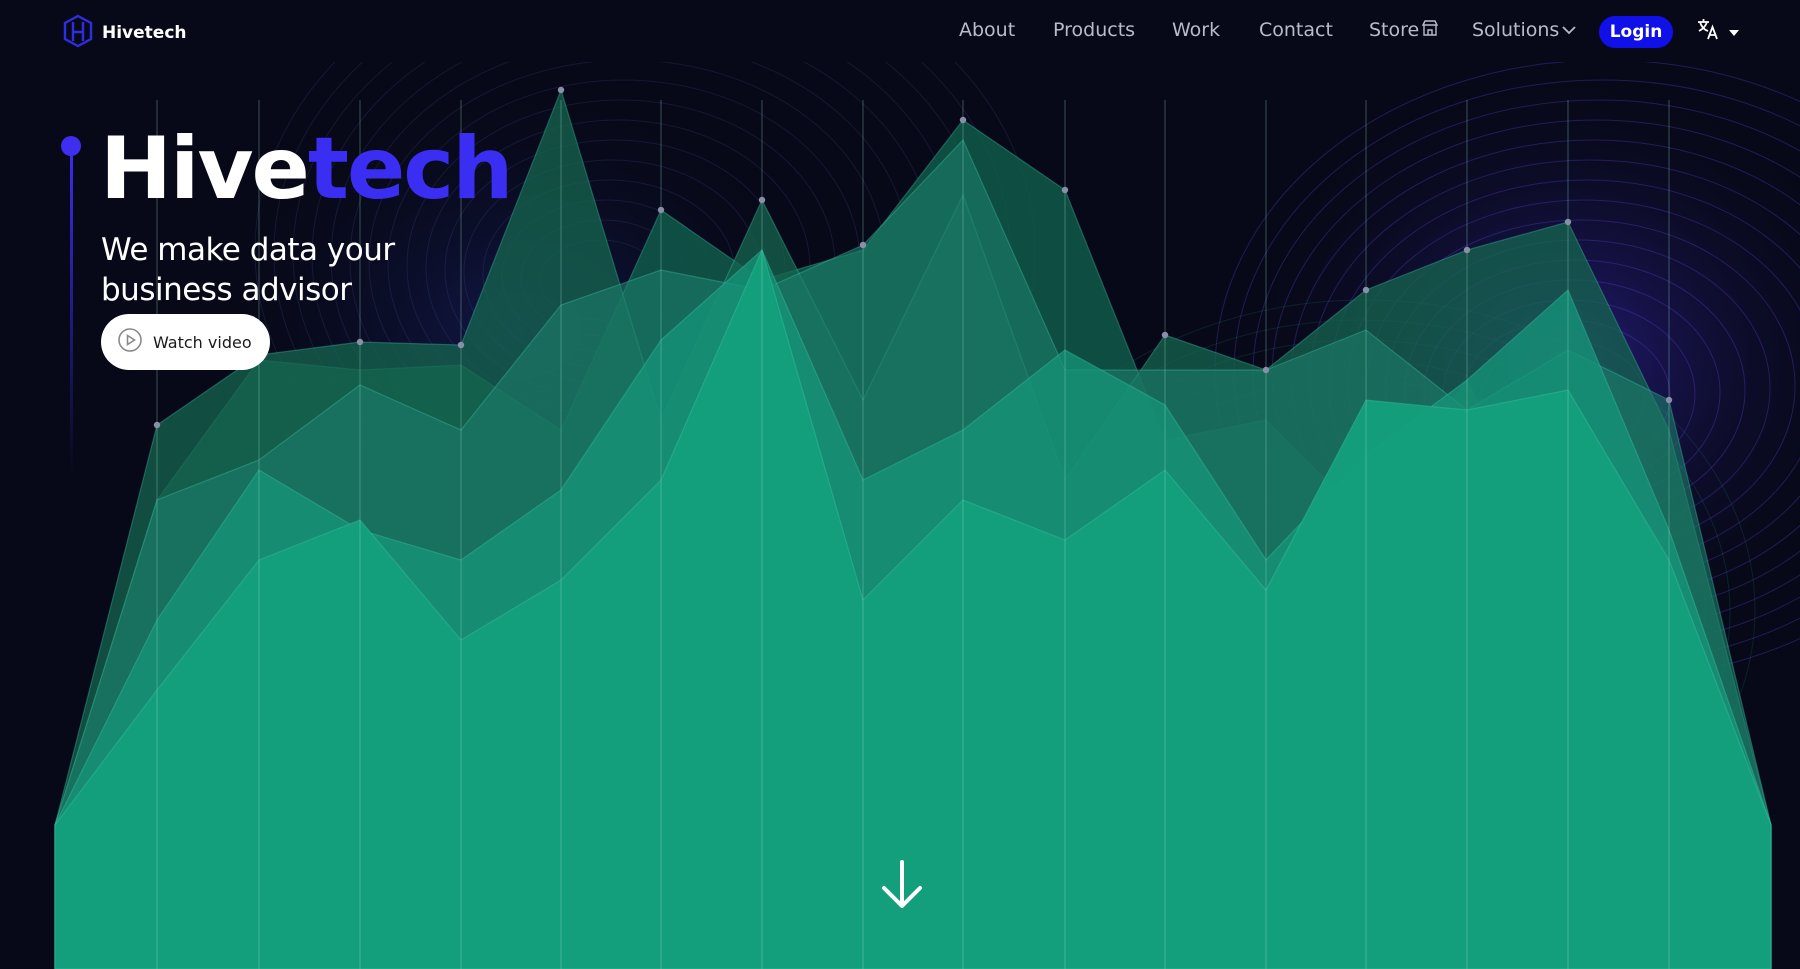 The height and width of the screenshot is (969, 1800). What do you see at coordinates (1708, 31) in the screenshot?
I see `translate-icon` at bounding box center [1708, 31].